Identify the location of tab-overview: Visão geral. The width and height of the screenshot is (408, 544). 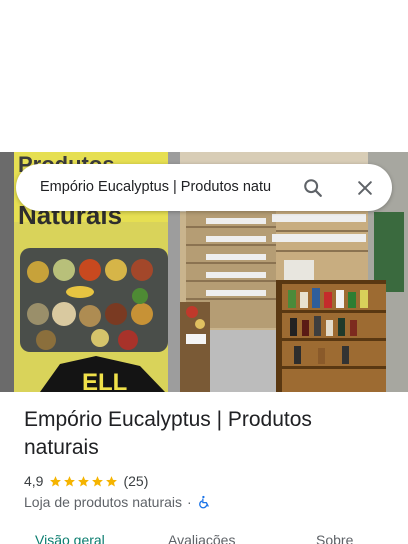
(70, 538).